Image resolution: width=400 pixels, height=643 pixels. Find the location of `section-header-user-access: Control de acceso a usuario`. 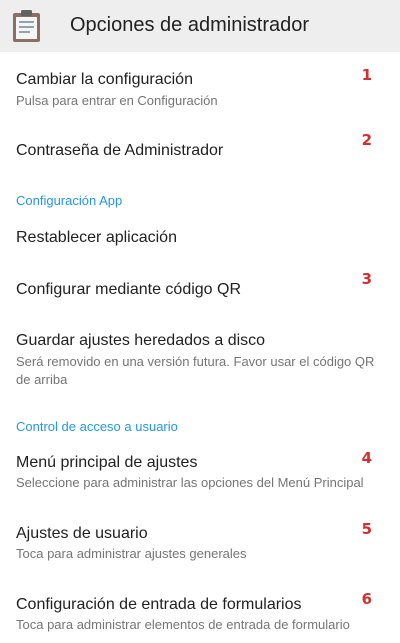

section-header-user-access: Control de acceso a usuario is located at coordinates (97, 426).